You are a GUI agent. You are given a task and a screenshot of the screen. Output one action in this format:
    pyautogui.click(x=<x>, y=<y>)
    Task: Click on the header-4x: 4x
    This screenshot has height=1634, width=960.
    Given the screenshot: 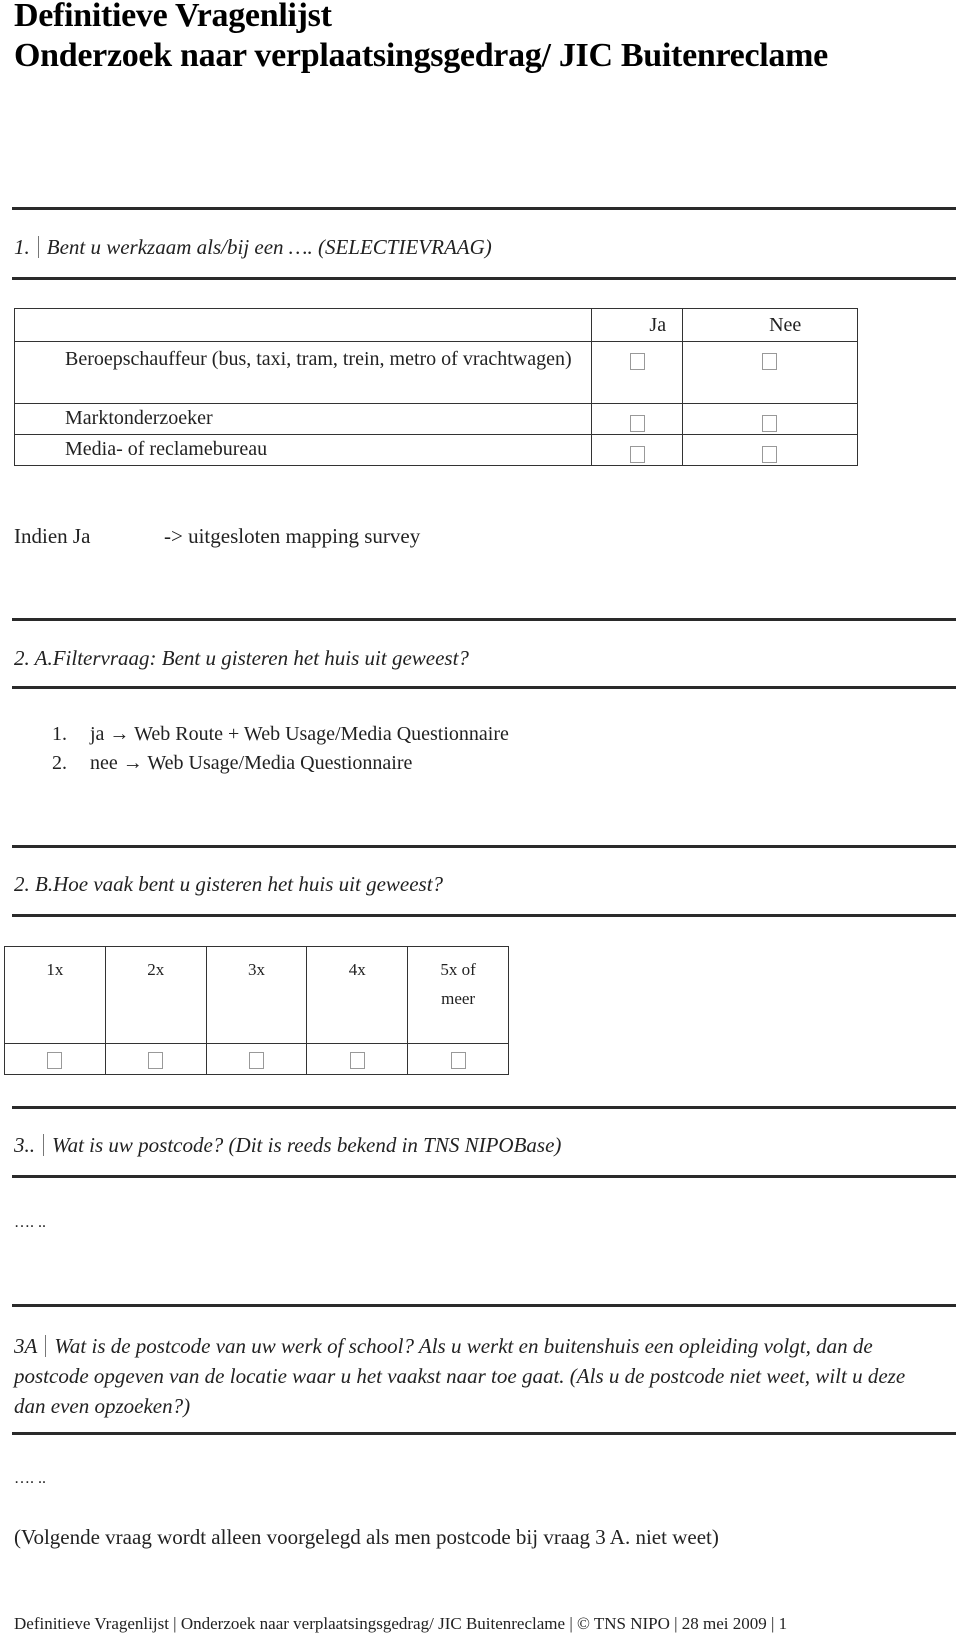 What is the action you would take?
    pyautogui.click(x=357, y=995)
    